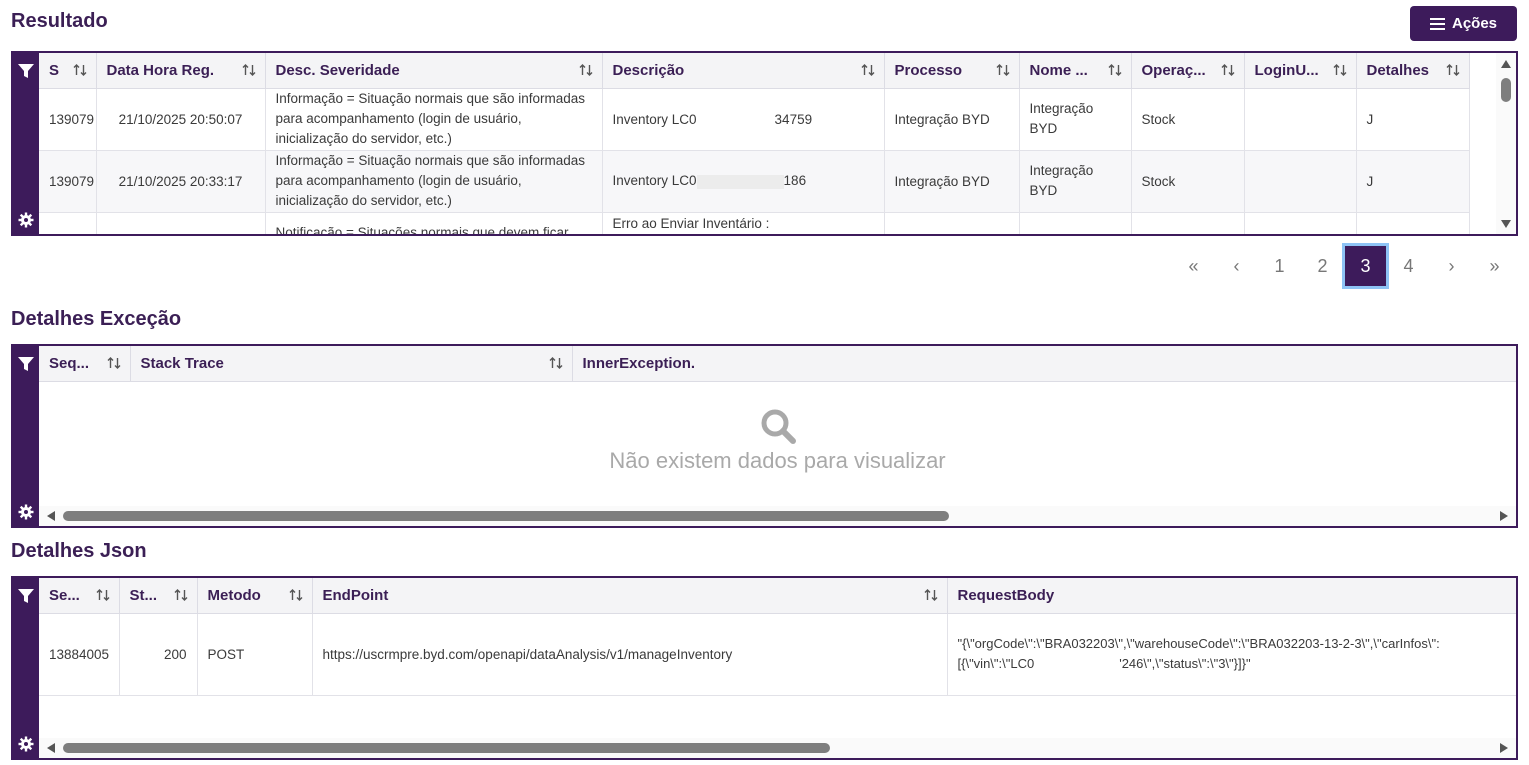 This screenshot has width=1529, height=765. What do you see at coordinates (1413, 223) in the screenshot?
I see `cell-detalhes` at bounding box center [1413, 223].